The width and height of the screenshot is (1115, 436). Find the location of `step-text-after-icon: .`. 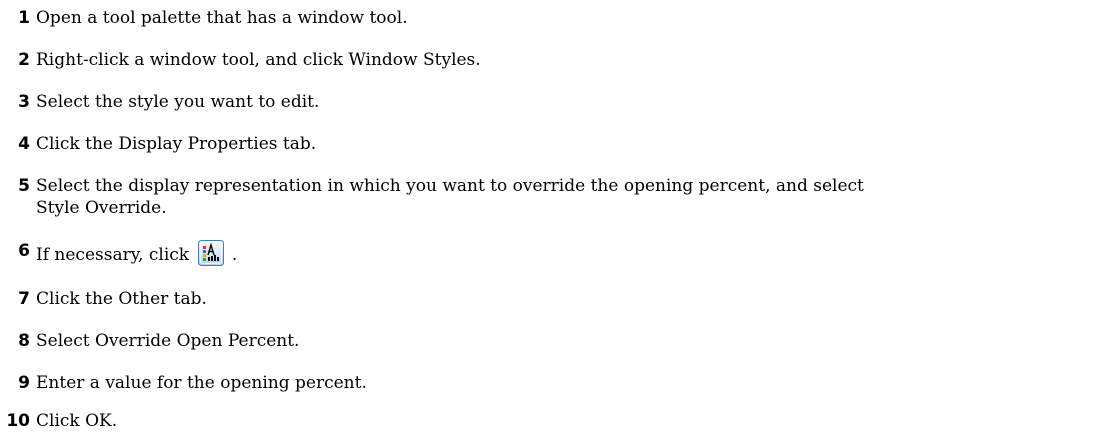

step-text-after-icon: . is located at coordinates (234, 255).